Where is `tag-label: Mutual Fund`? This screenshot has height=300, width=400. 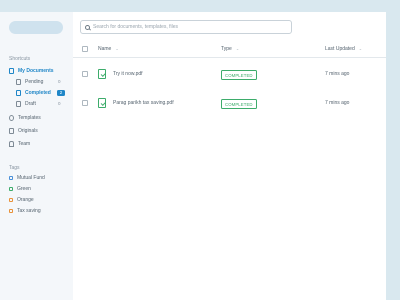
tag-label: Mutual Fund is located at coordinates (31, 178).